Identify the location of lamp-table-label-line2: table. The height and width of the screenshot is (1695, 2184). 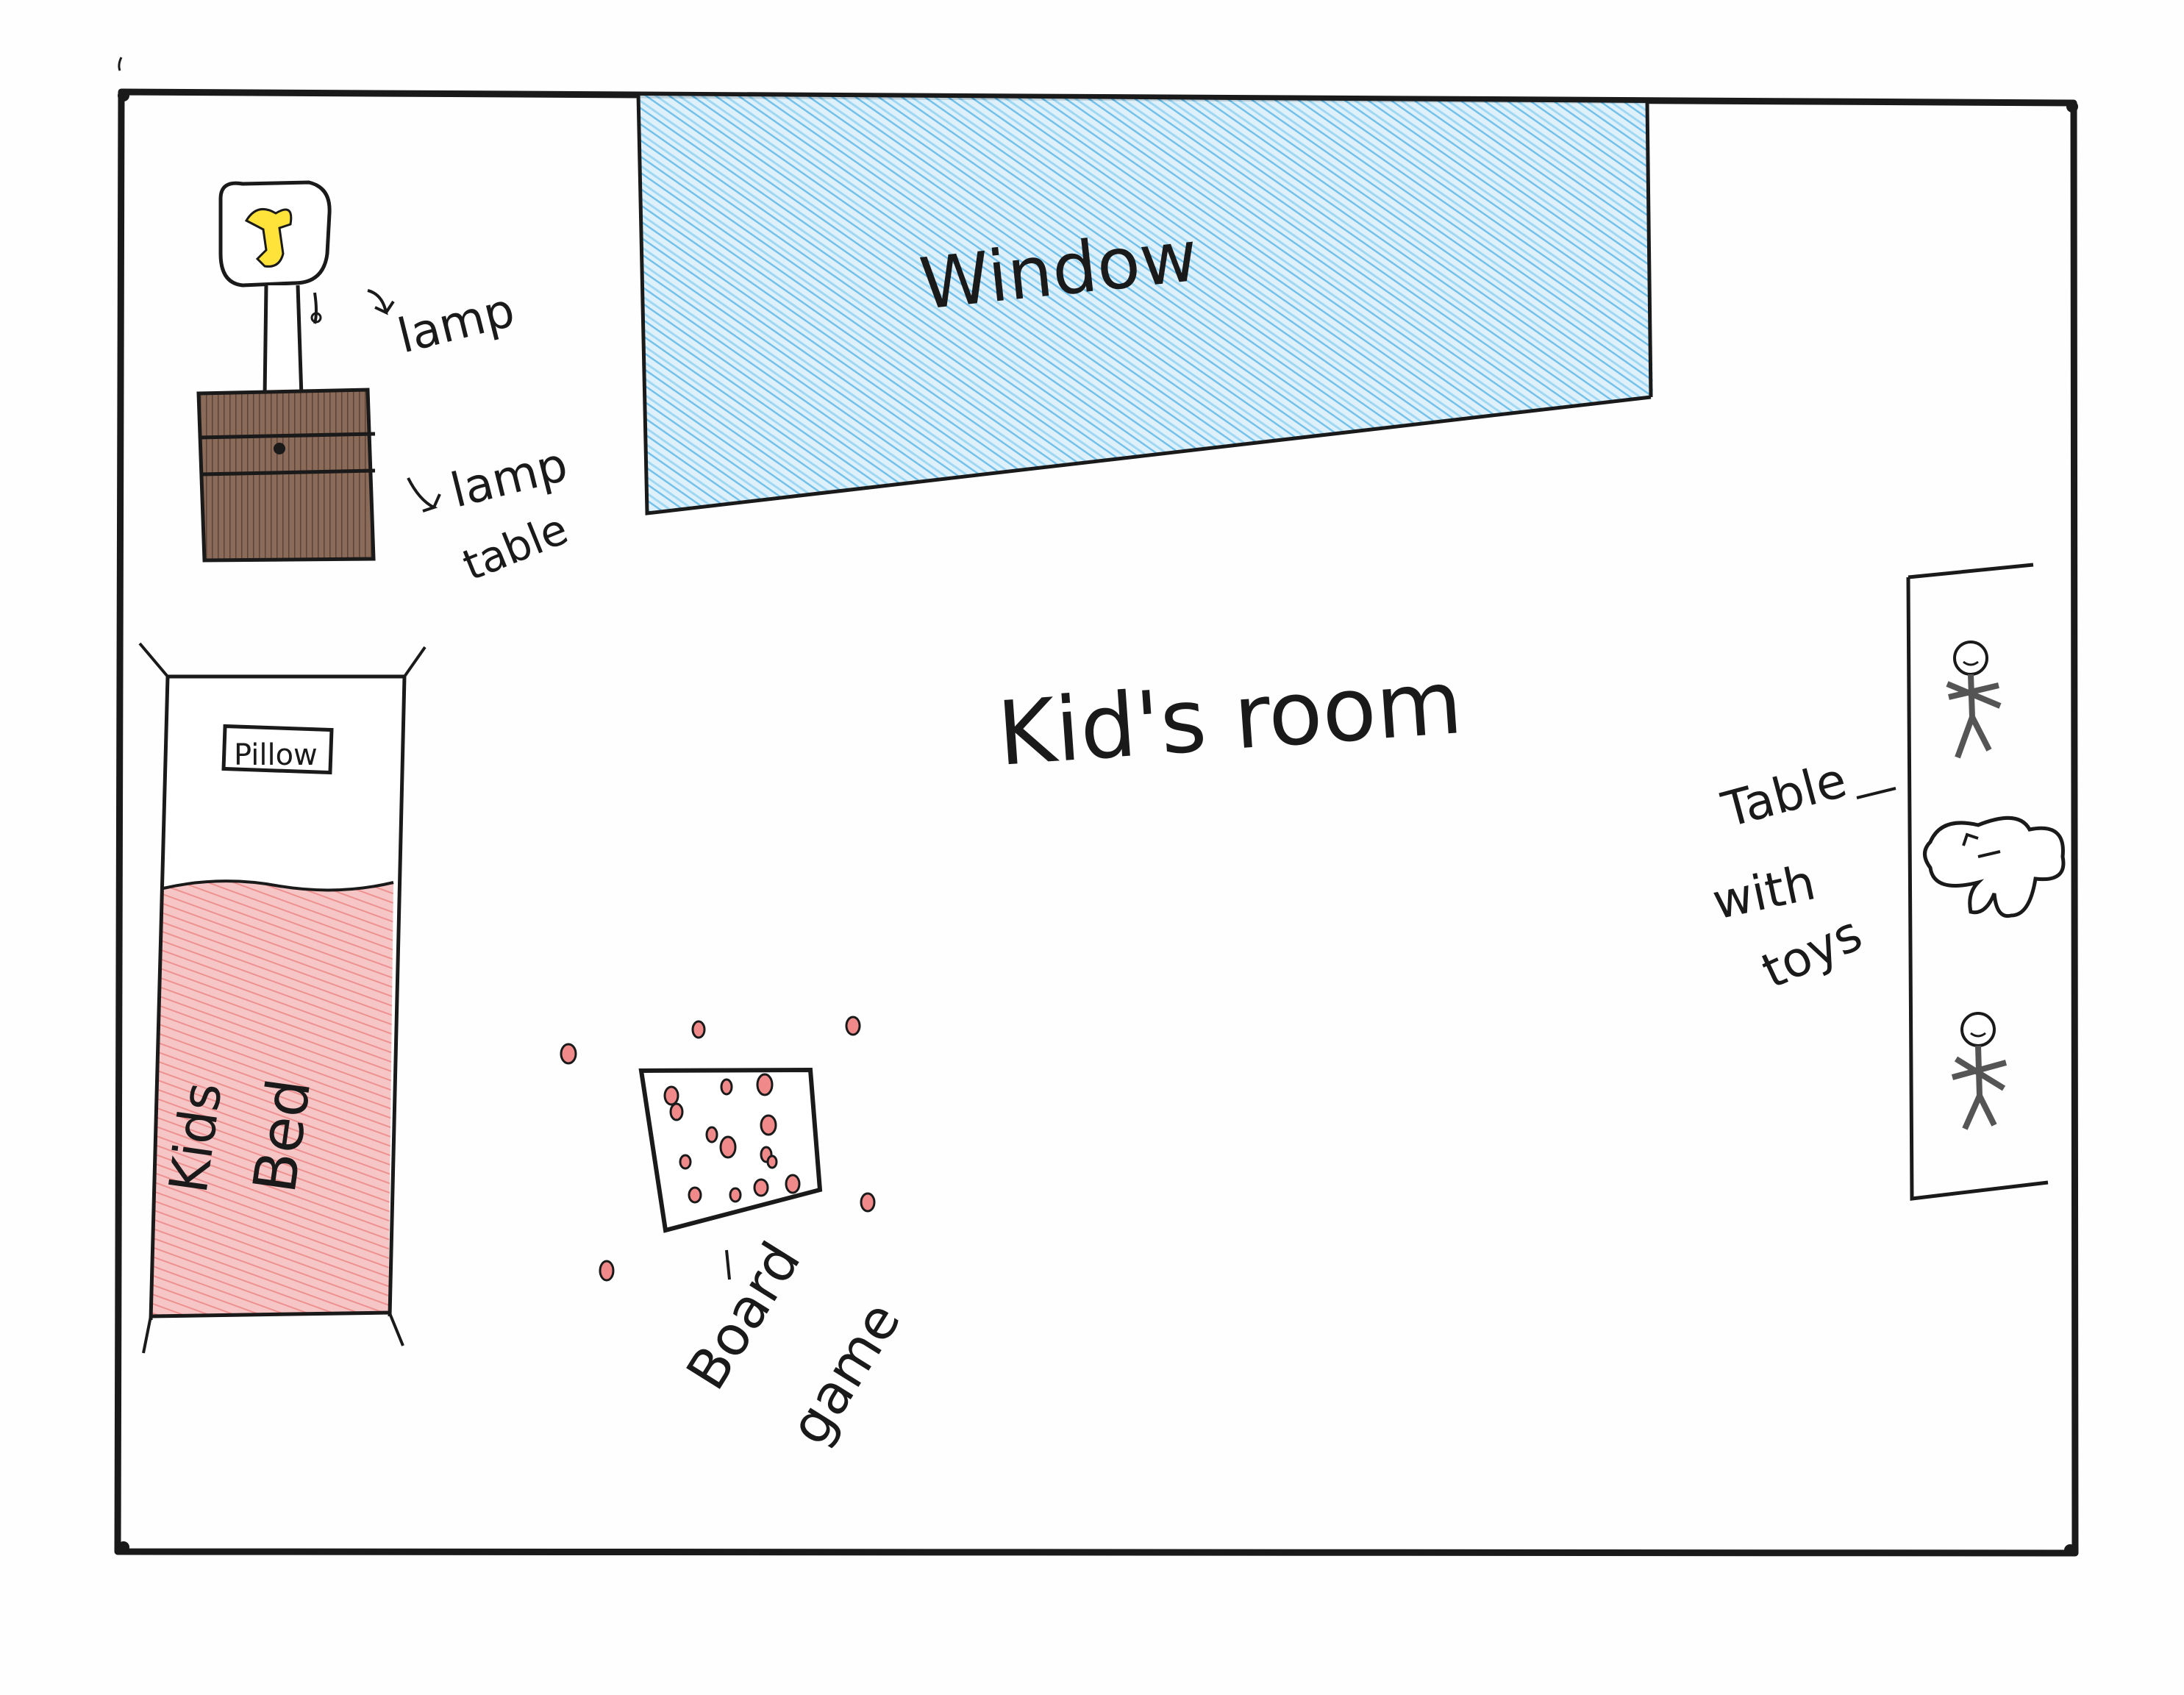
(515, 547).